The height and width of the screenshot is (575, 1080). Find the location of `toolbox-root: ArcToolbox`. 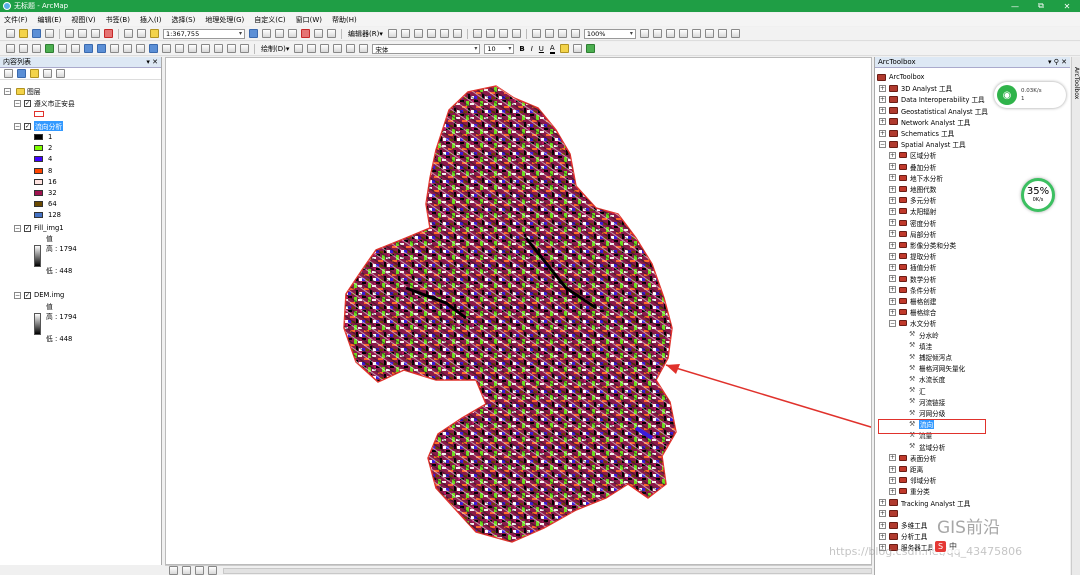

toolbox-root: ArcToolbox is located at coordinates (900, 77).